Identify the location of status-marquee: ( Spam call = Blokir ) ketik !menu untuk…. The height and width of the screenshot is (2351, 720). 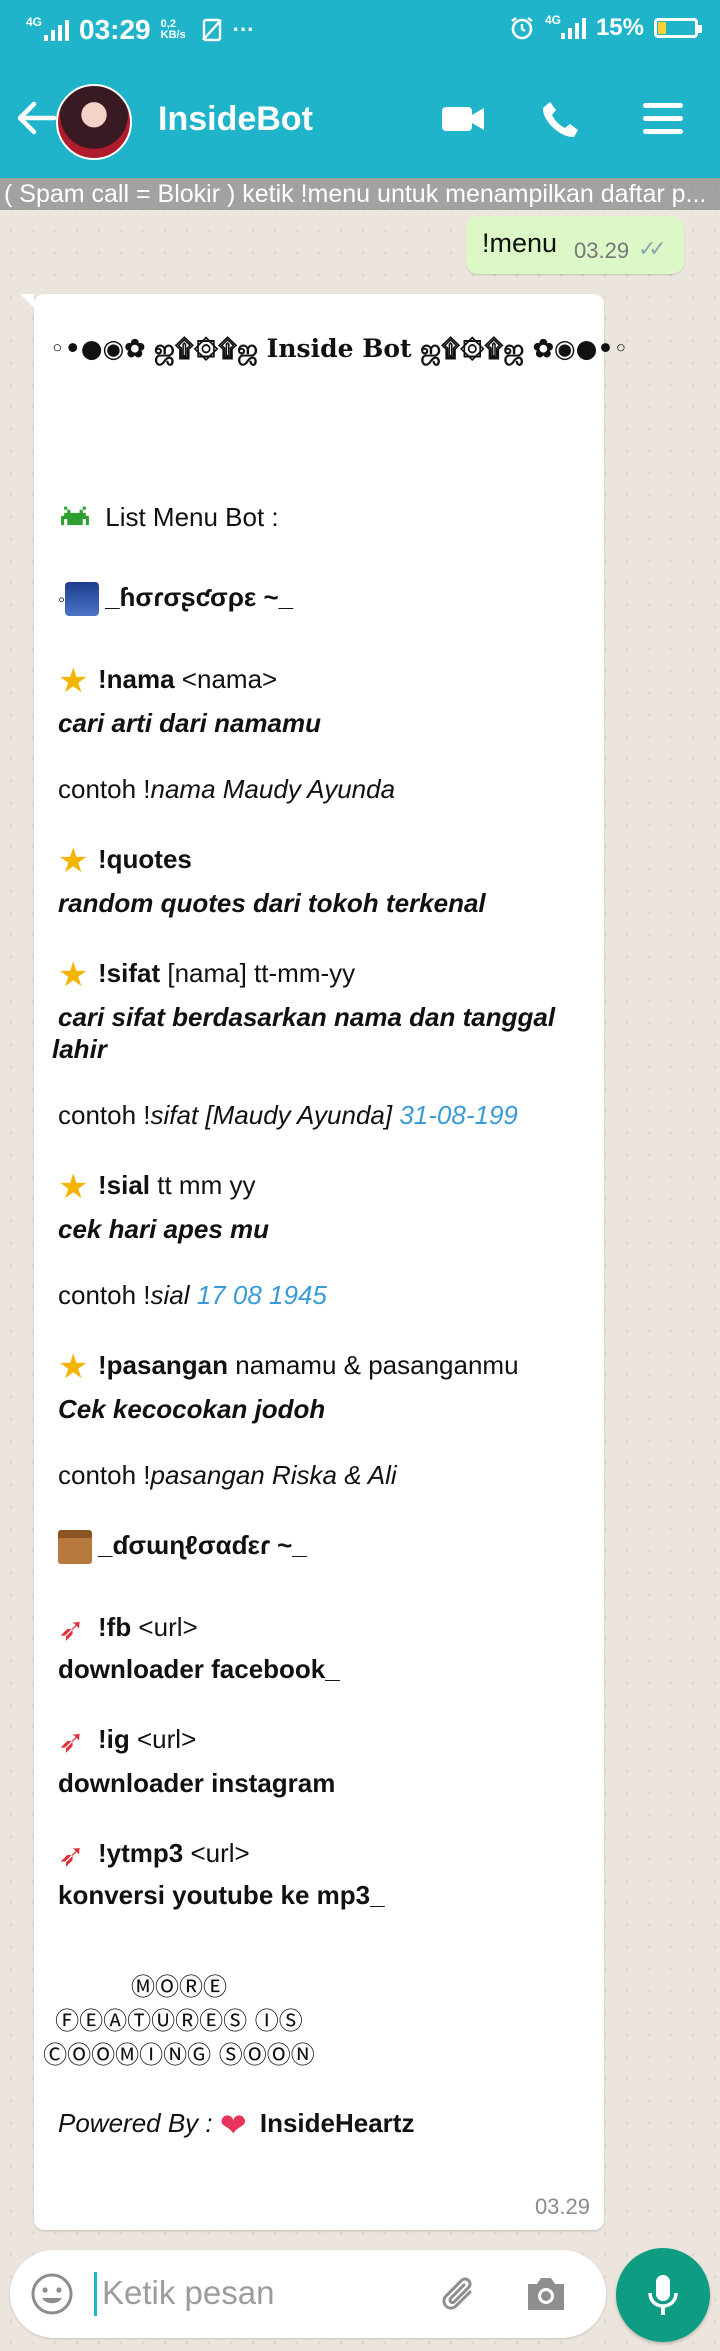
(360, 194).